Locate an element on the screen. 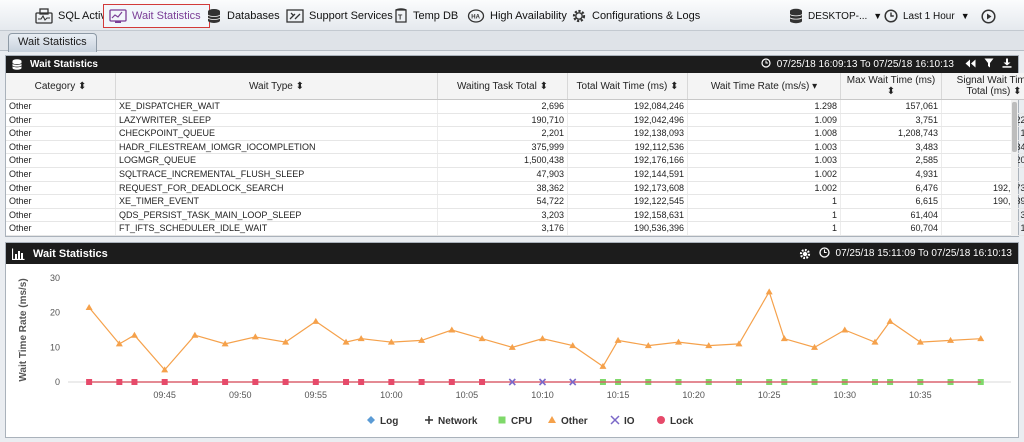 The width and height of the screenshot is (1024, 442). grid-scrollbar is located at coordinates (1014, 168).